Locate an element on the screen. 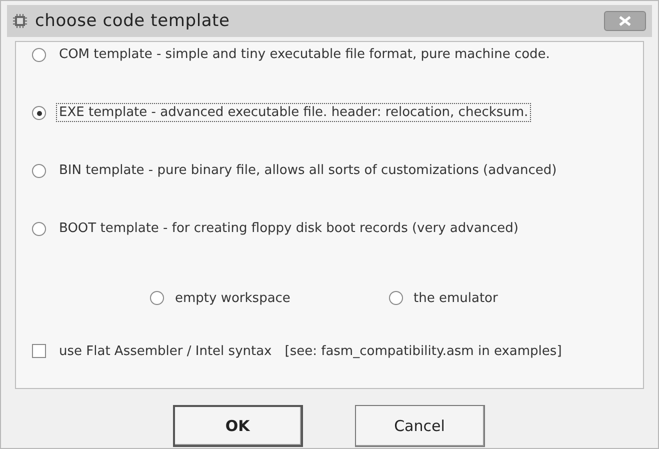 Image resolution: width=659 pixels, height=449 pixels. close-icon is located at coordinates (625, 21).